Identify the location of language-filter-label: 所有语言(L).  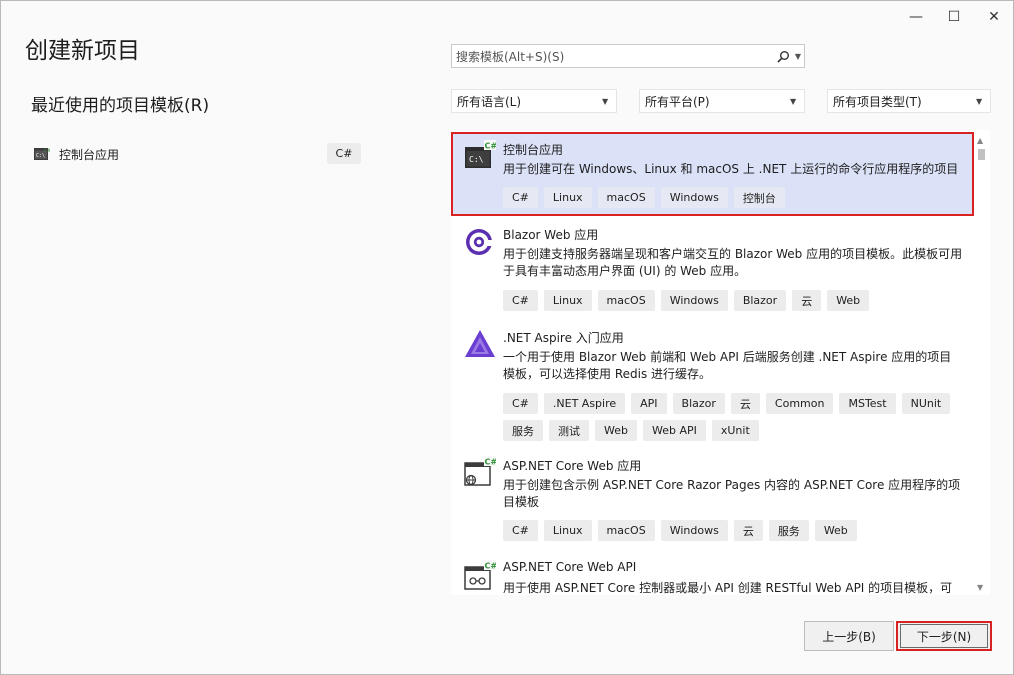
(489, 101).